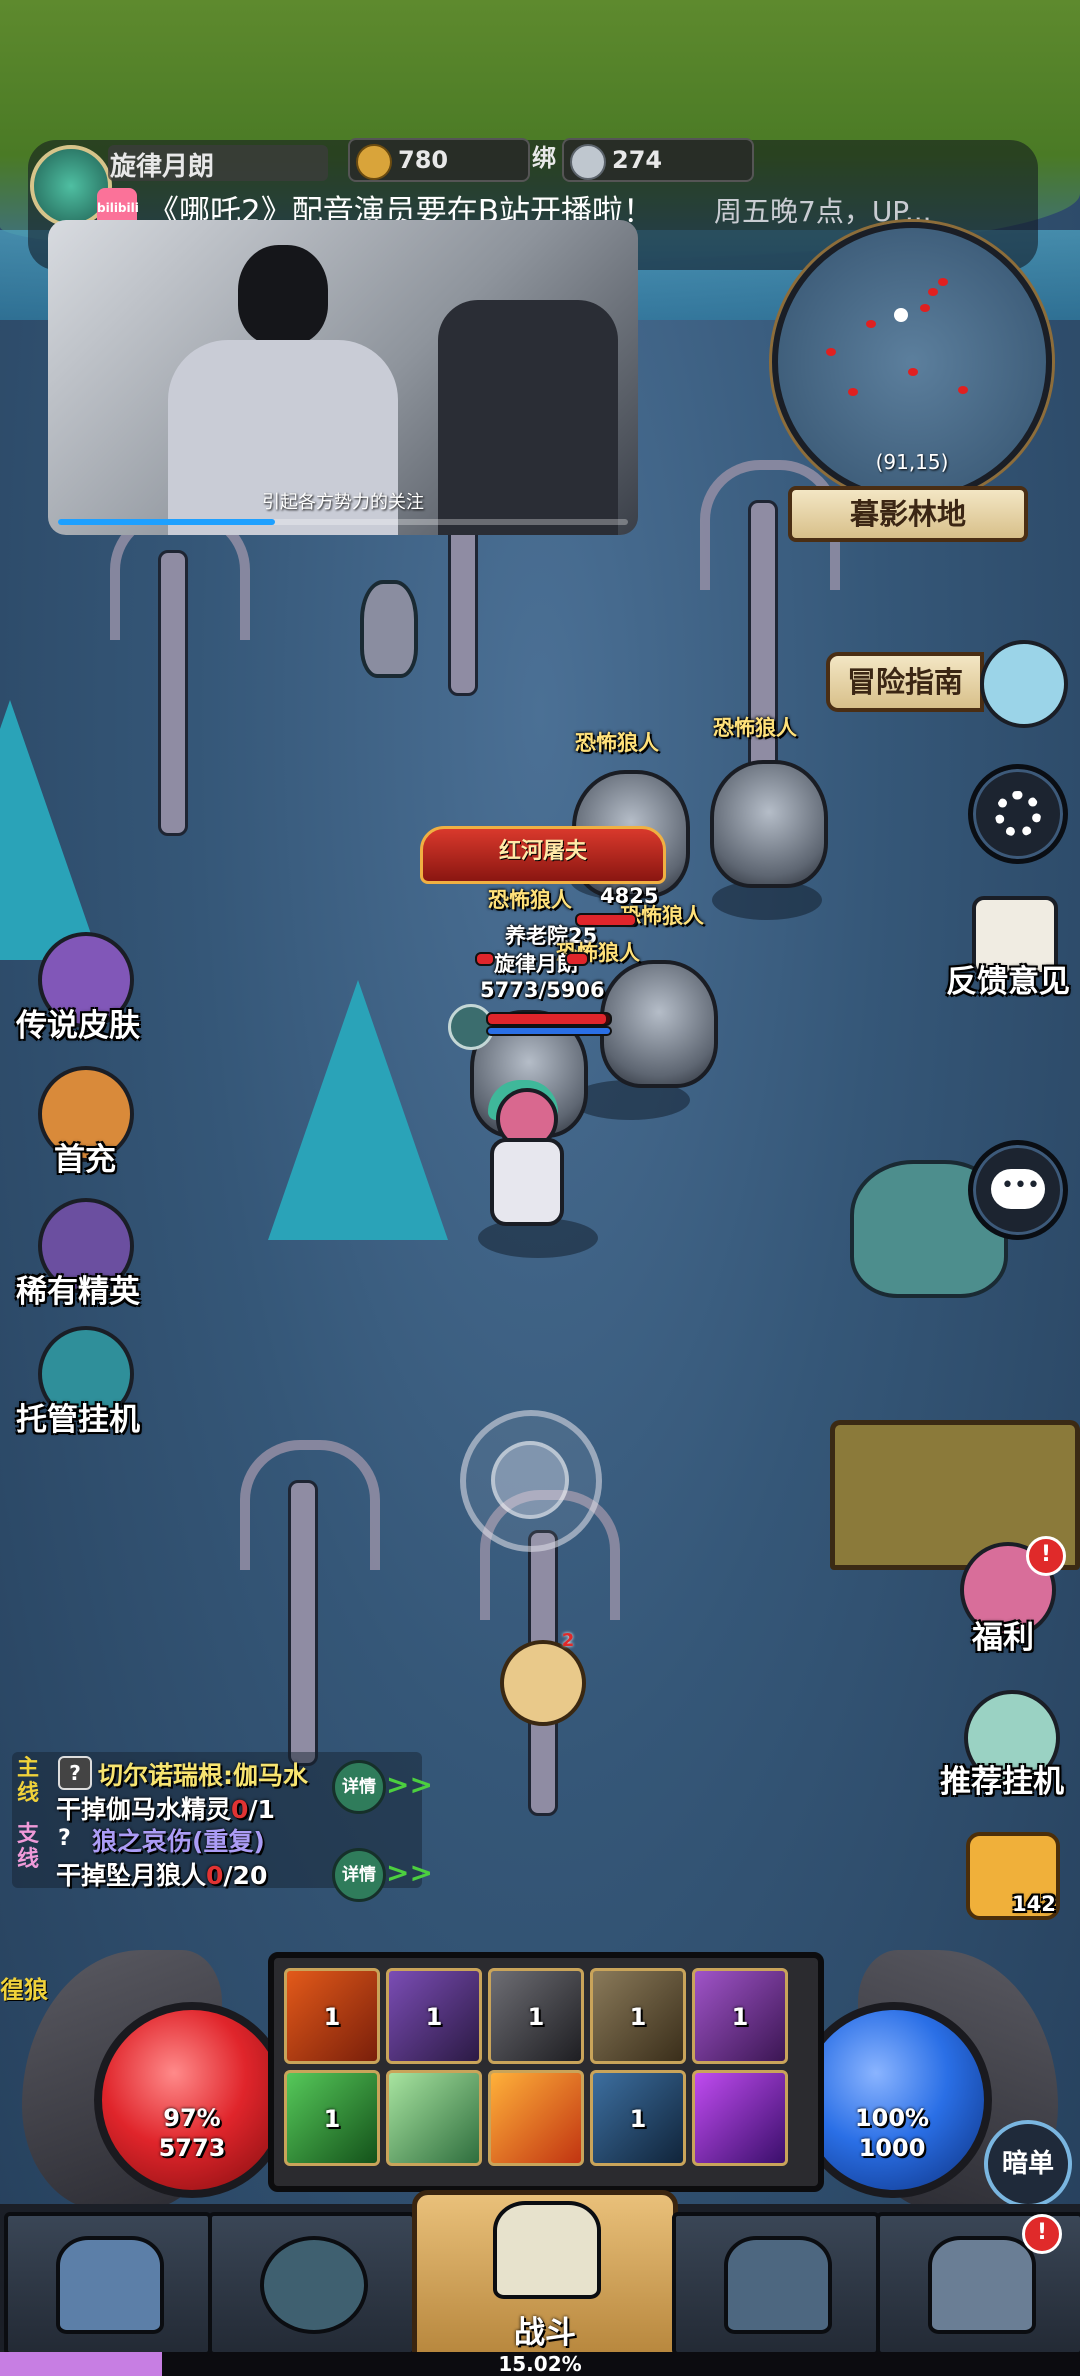  What do you see at coordinates (1042, 2234) in the screenshot?
I see `nav-alert-badge: !` at bounding box center [1042, 2234].